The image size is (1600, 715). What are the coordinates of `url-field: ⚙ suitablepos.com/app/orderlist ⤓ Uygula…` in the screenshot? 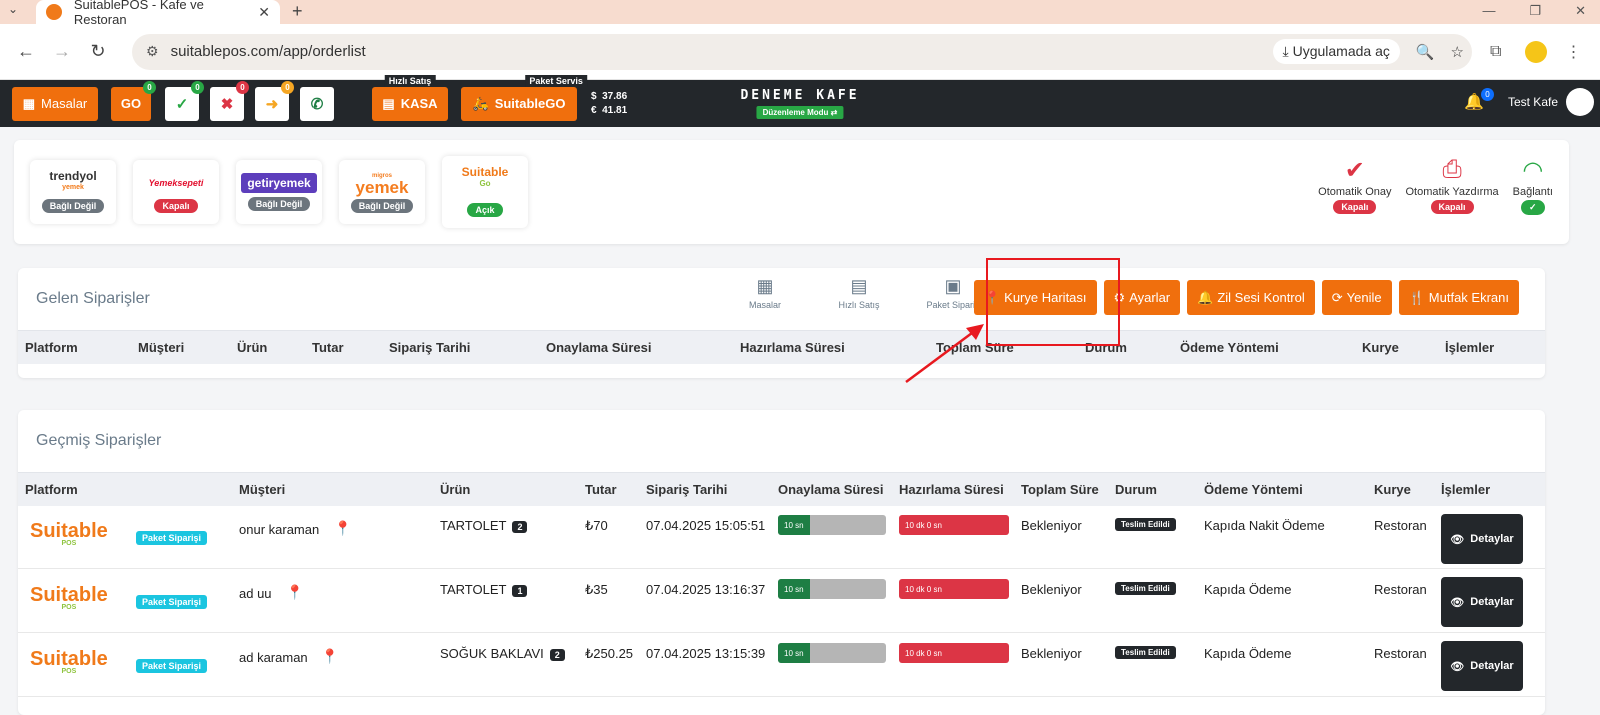 It's located at (802, 51).